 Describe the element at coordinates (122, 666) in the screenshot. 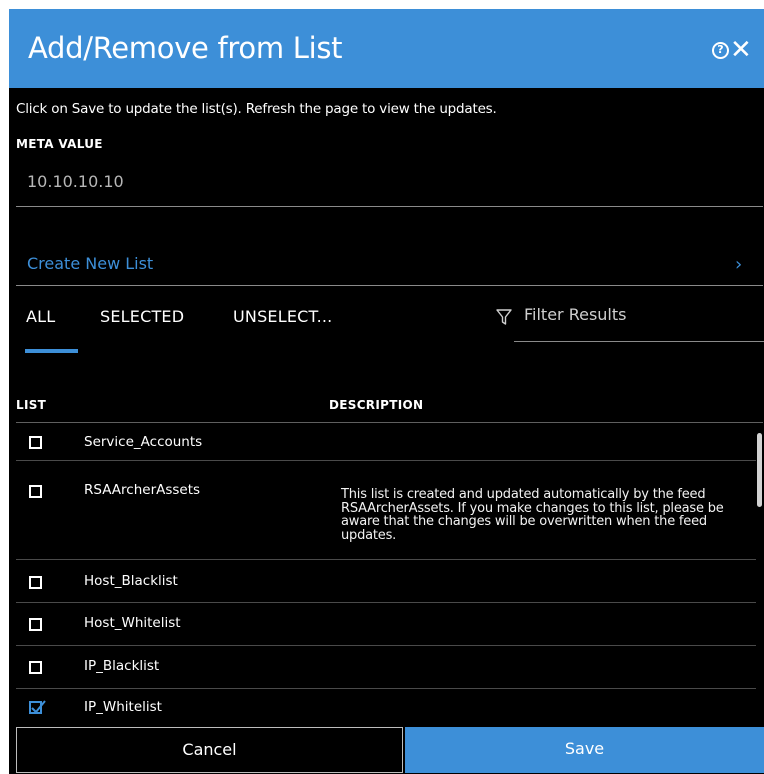

I see `list-name: IP_Blacklist` at that location.